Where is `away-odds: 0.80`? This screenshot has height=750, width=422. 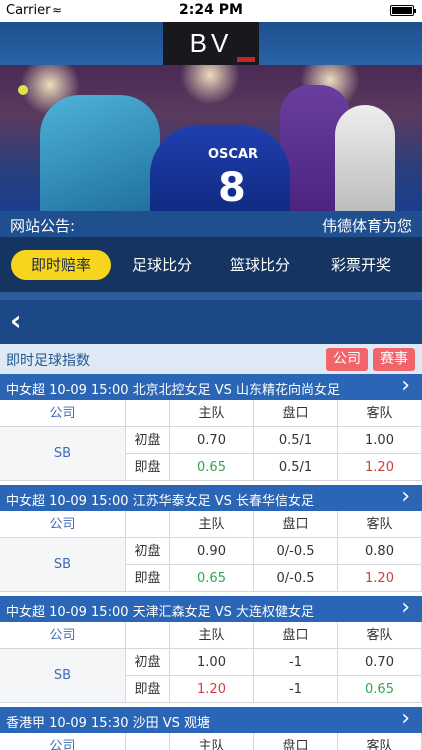 away-odds: 0.80 is located at coordinates (380, 551).